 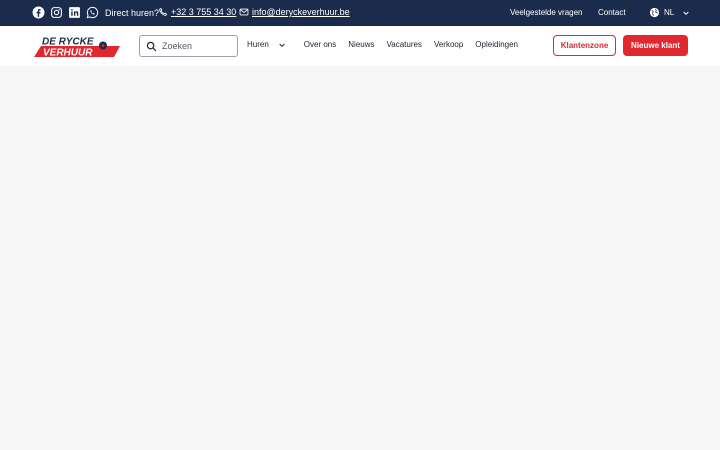 I want to click on social-links: Direct huren?, so click(x=95, y=12).